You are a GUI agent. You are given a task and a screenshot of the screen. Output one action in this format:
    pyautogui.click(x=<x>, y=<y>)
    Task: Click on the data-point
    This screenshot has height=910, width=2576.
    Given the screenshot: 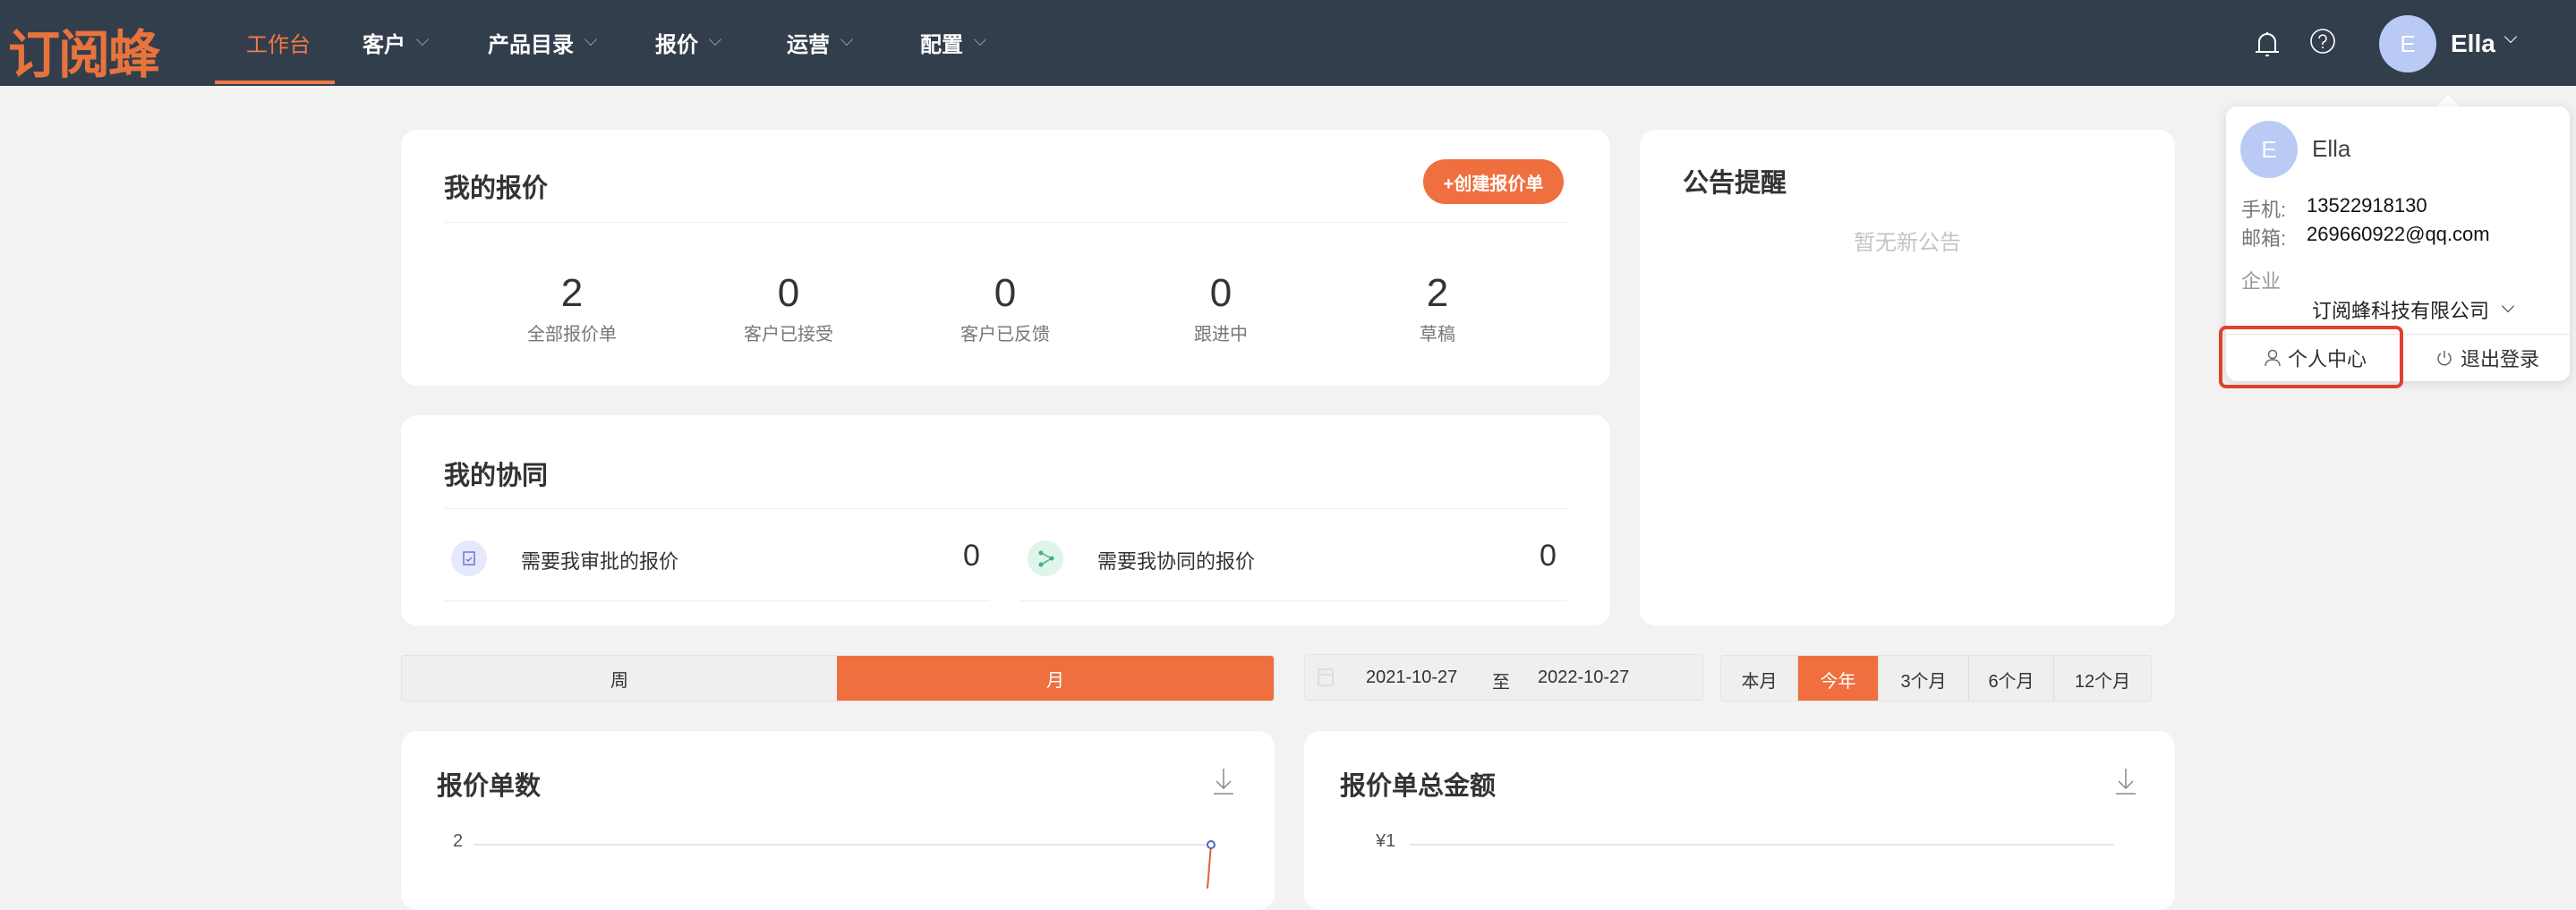 What is the action you would take?
    pyautogui.click(x=1211, y=844)
    